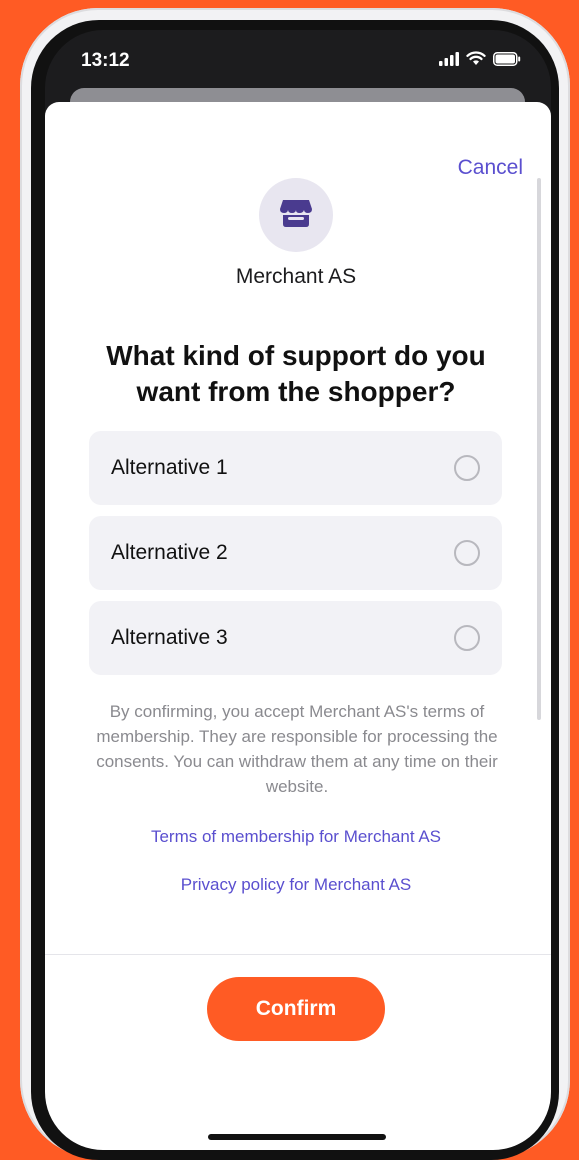 This screenshot has width=579, height=1160. What do you see at coordinates (297, 1137) in the screenshot?
I see `home-indicator` at bounding box center [297, 1137].